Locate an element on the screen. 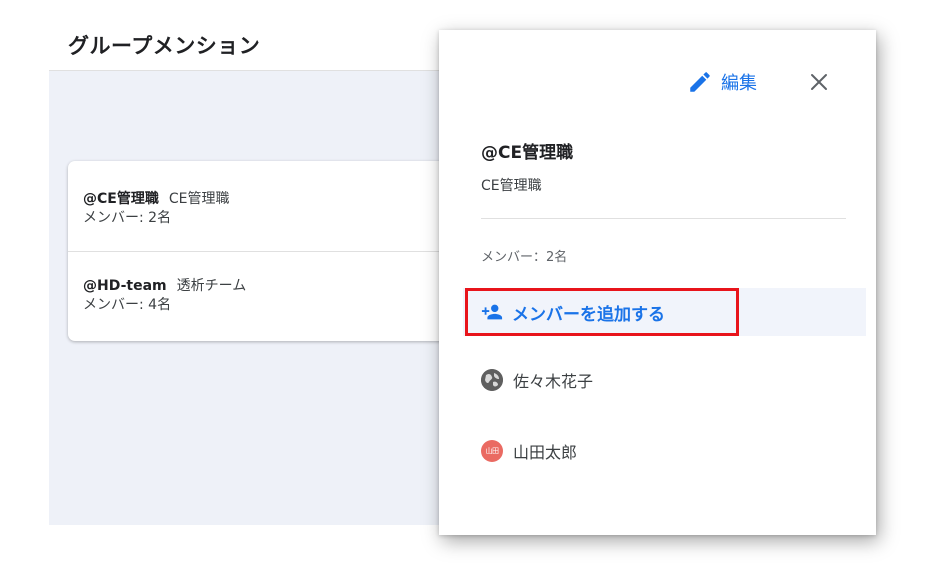  member-name: 山田太郎 is located at coordinates (545, 452).